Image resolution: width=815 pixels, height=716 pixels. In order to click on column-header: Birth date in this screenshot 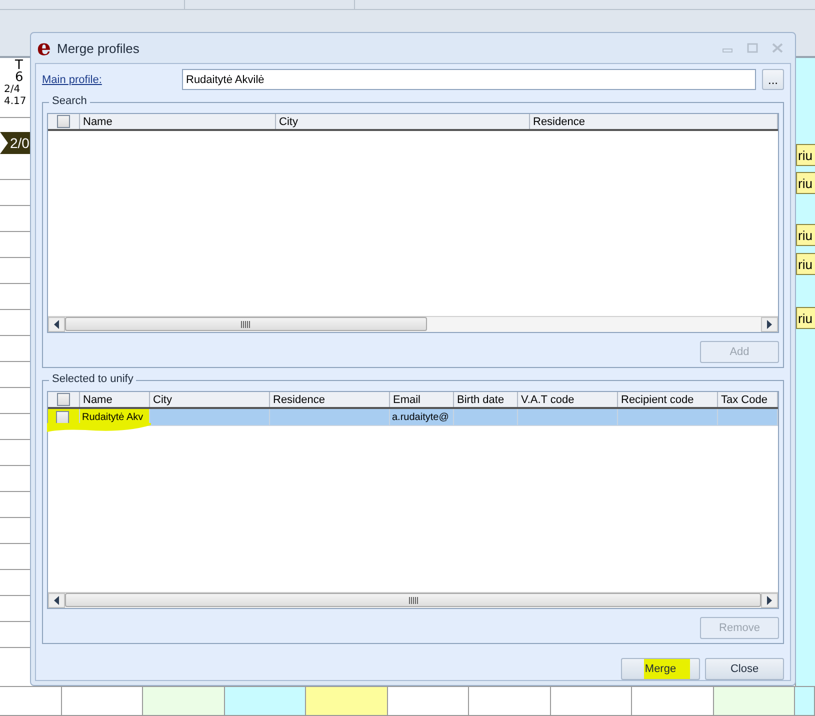, I will do `click(486, 399)`.